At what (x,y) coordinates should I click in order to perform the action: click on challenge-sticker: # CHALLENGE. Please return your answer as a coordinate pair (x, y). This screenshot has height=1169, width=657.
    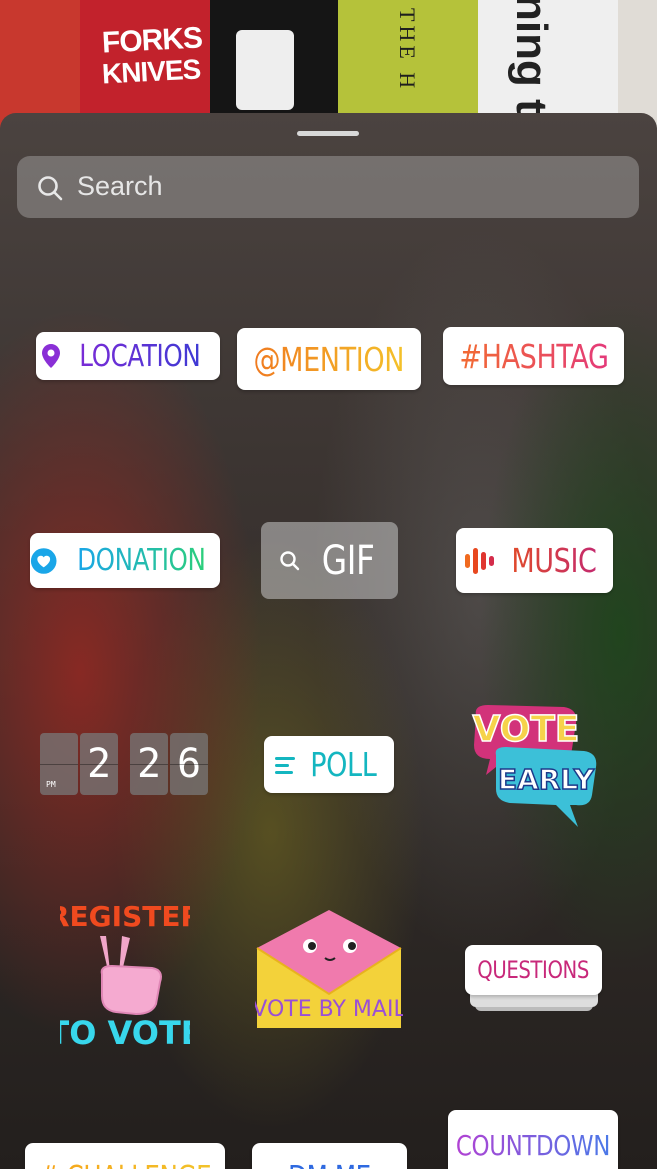
    Looking at the image, I should click on (125, 1156).